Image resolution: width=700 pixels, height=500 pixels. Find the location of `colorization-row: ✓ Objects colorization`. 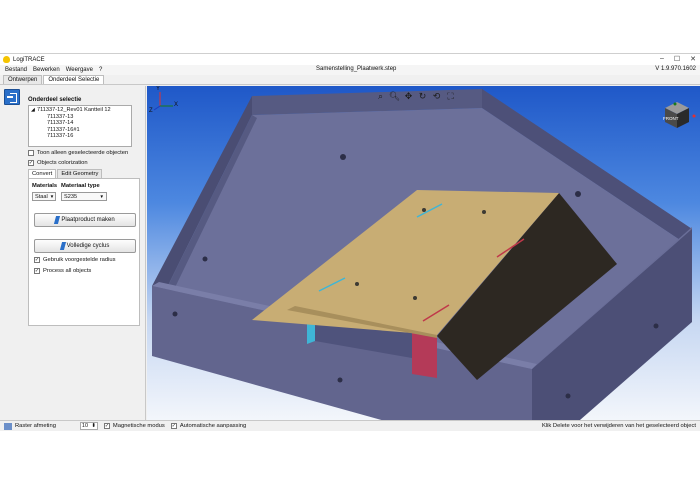

colorization-row: ✓ Objects colorization is located at coordinates (58, 163).